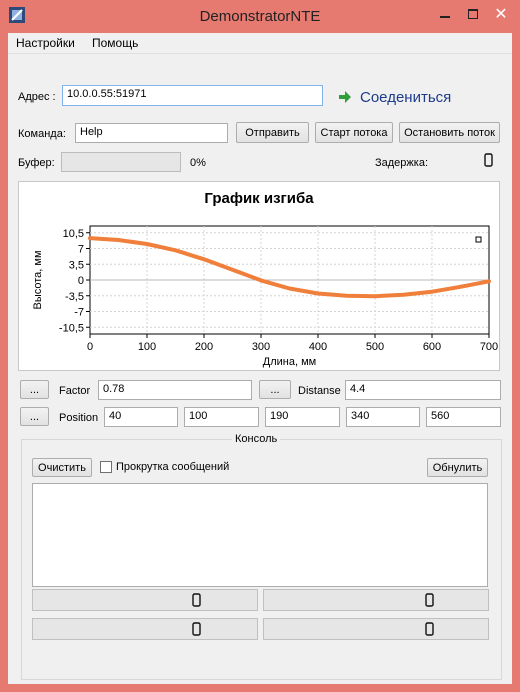 The image size is (520, 692). What do you see at coordinates (302, 417) in the screenshot?
I see `position-input-3: 190` at bounding box center [302, 417].